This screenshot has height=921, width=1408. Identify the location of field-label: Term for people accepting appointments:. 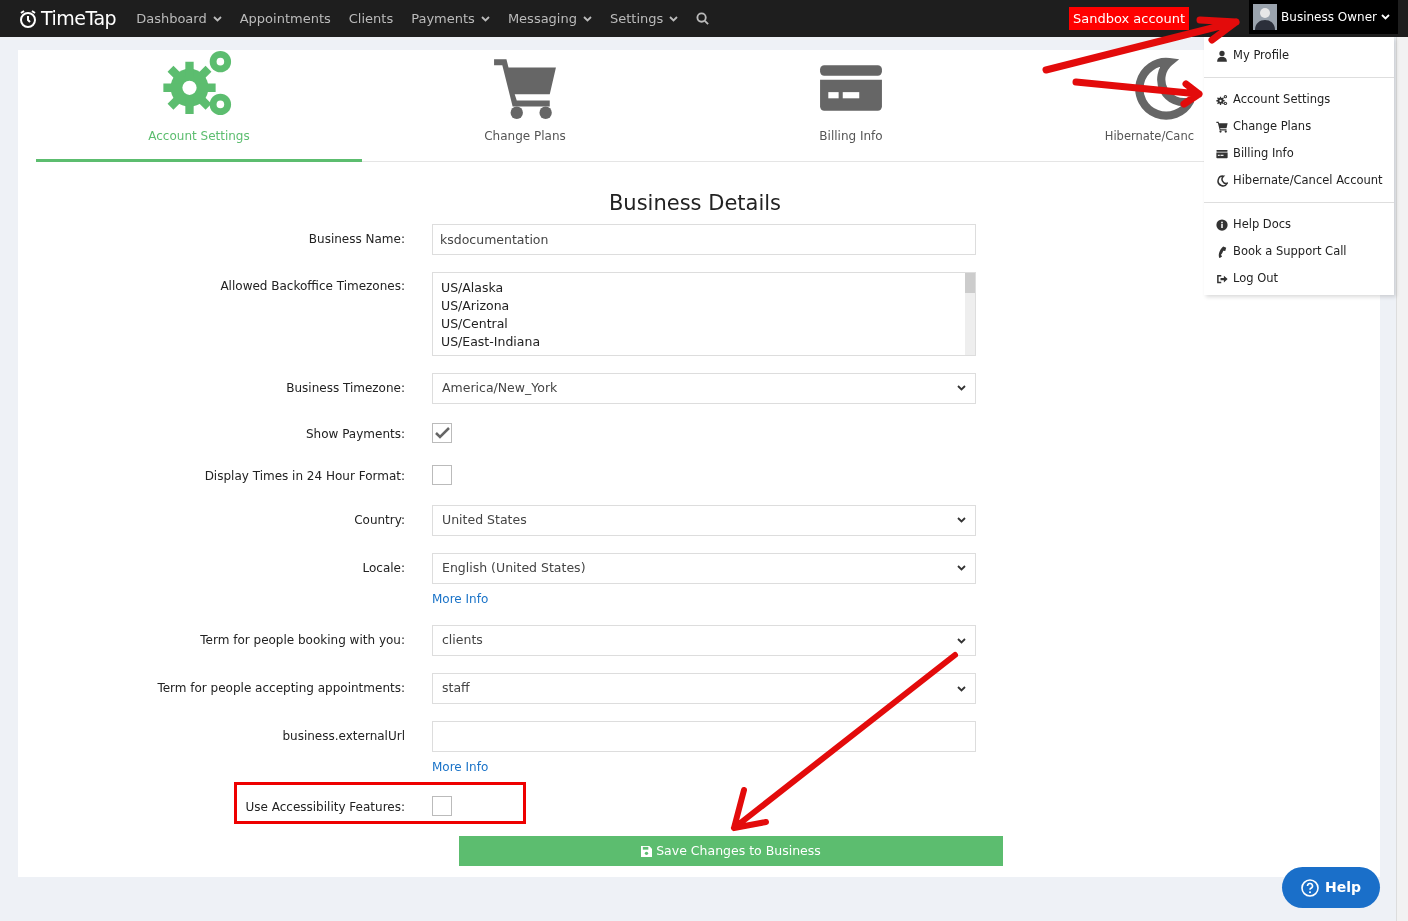
(281, 688).